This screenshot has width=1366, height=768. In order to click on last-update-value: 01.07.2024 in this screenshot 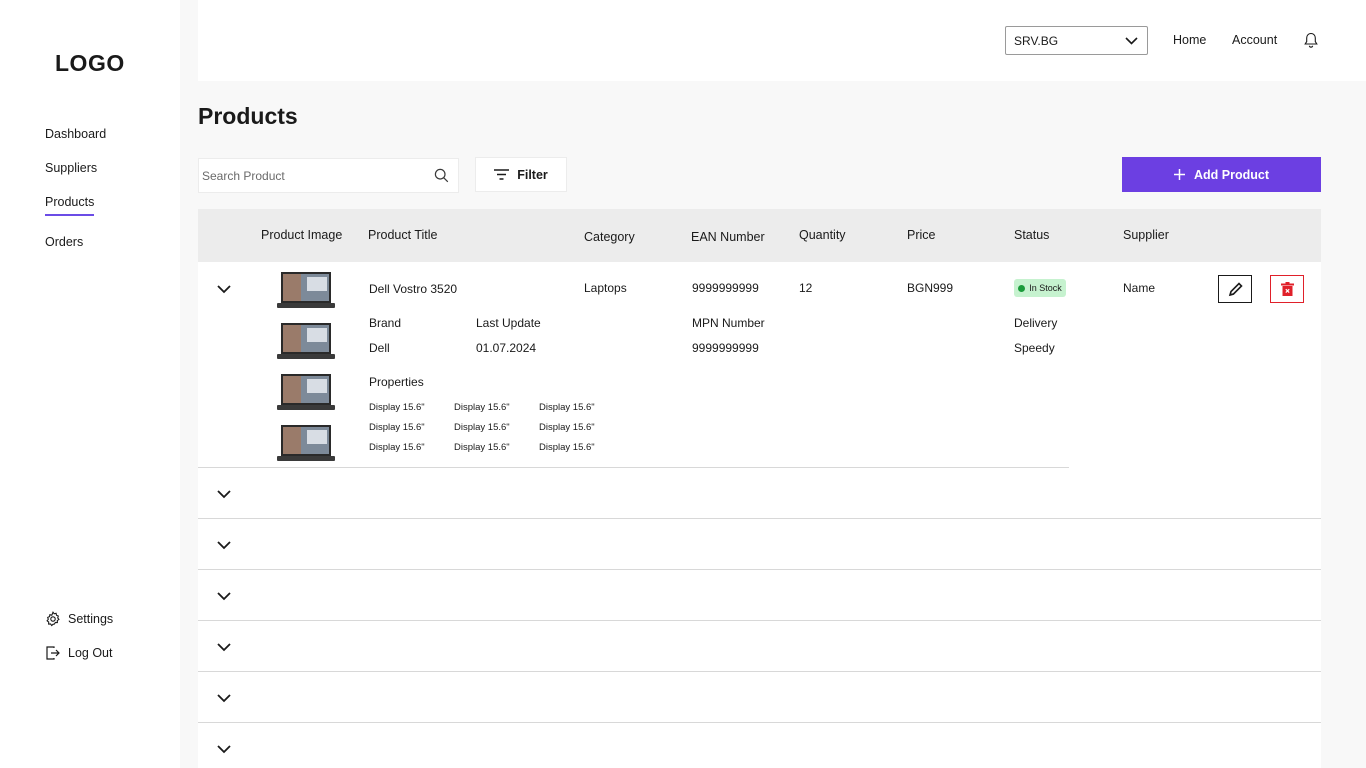, I will do `click(506, 348)`.